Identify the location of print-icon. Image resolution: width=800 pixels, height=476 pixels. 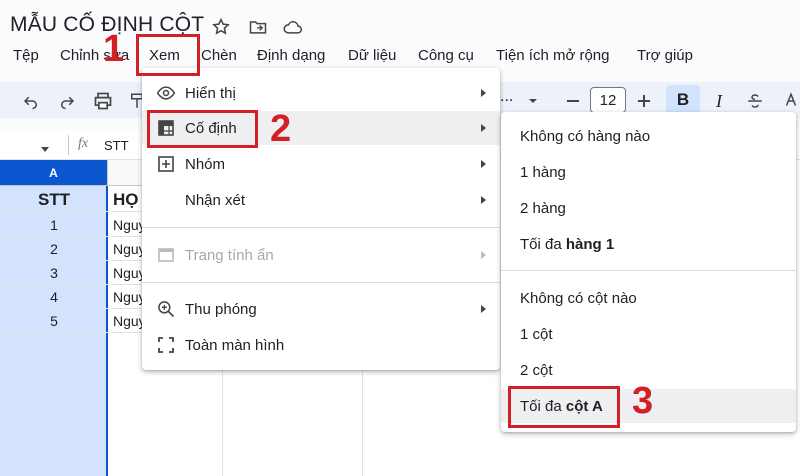
(103, 101).